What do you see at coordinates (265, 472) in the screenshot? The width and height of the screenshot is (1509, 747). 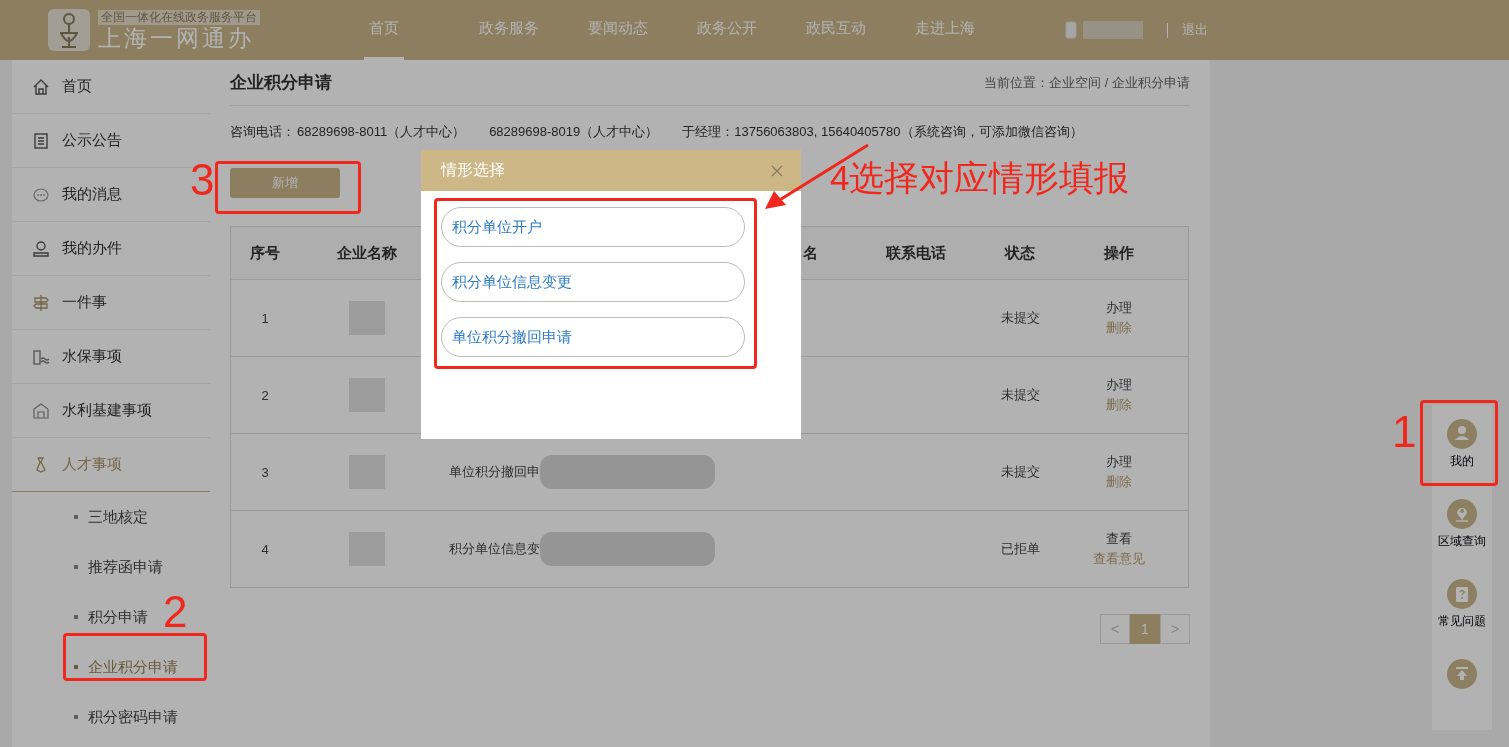 I see `table-cell-text: 3` at bounding box center [265, 472].